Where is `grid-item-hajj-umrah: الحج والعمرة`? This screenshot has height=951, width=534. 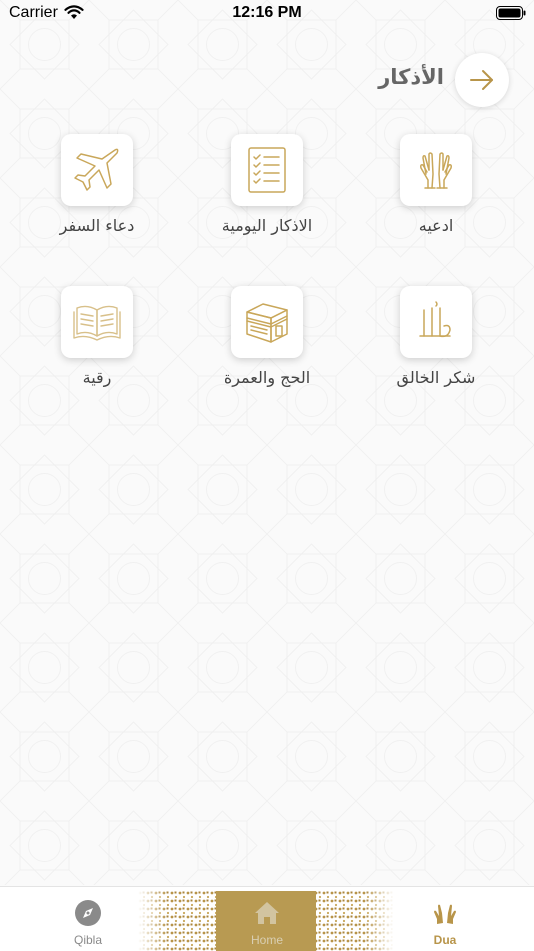
grid-item-hajj-umrah: الحج والعمرة is located at coordinates (267, 346).